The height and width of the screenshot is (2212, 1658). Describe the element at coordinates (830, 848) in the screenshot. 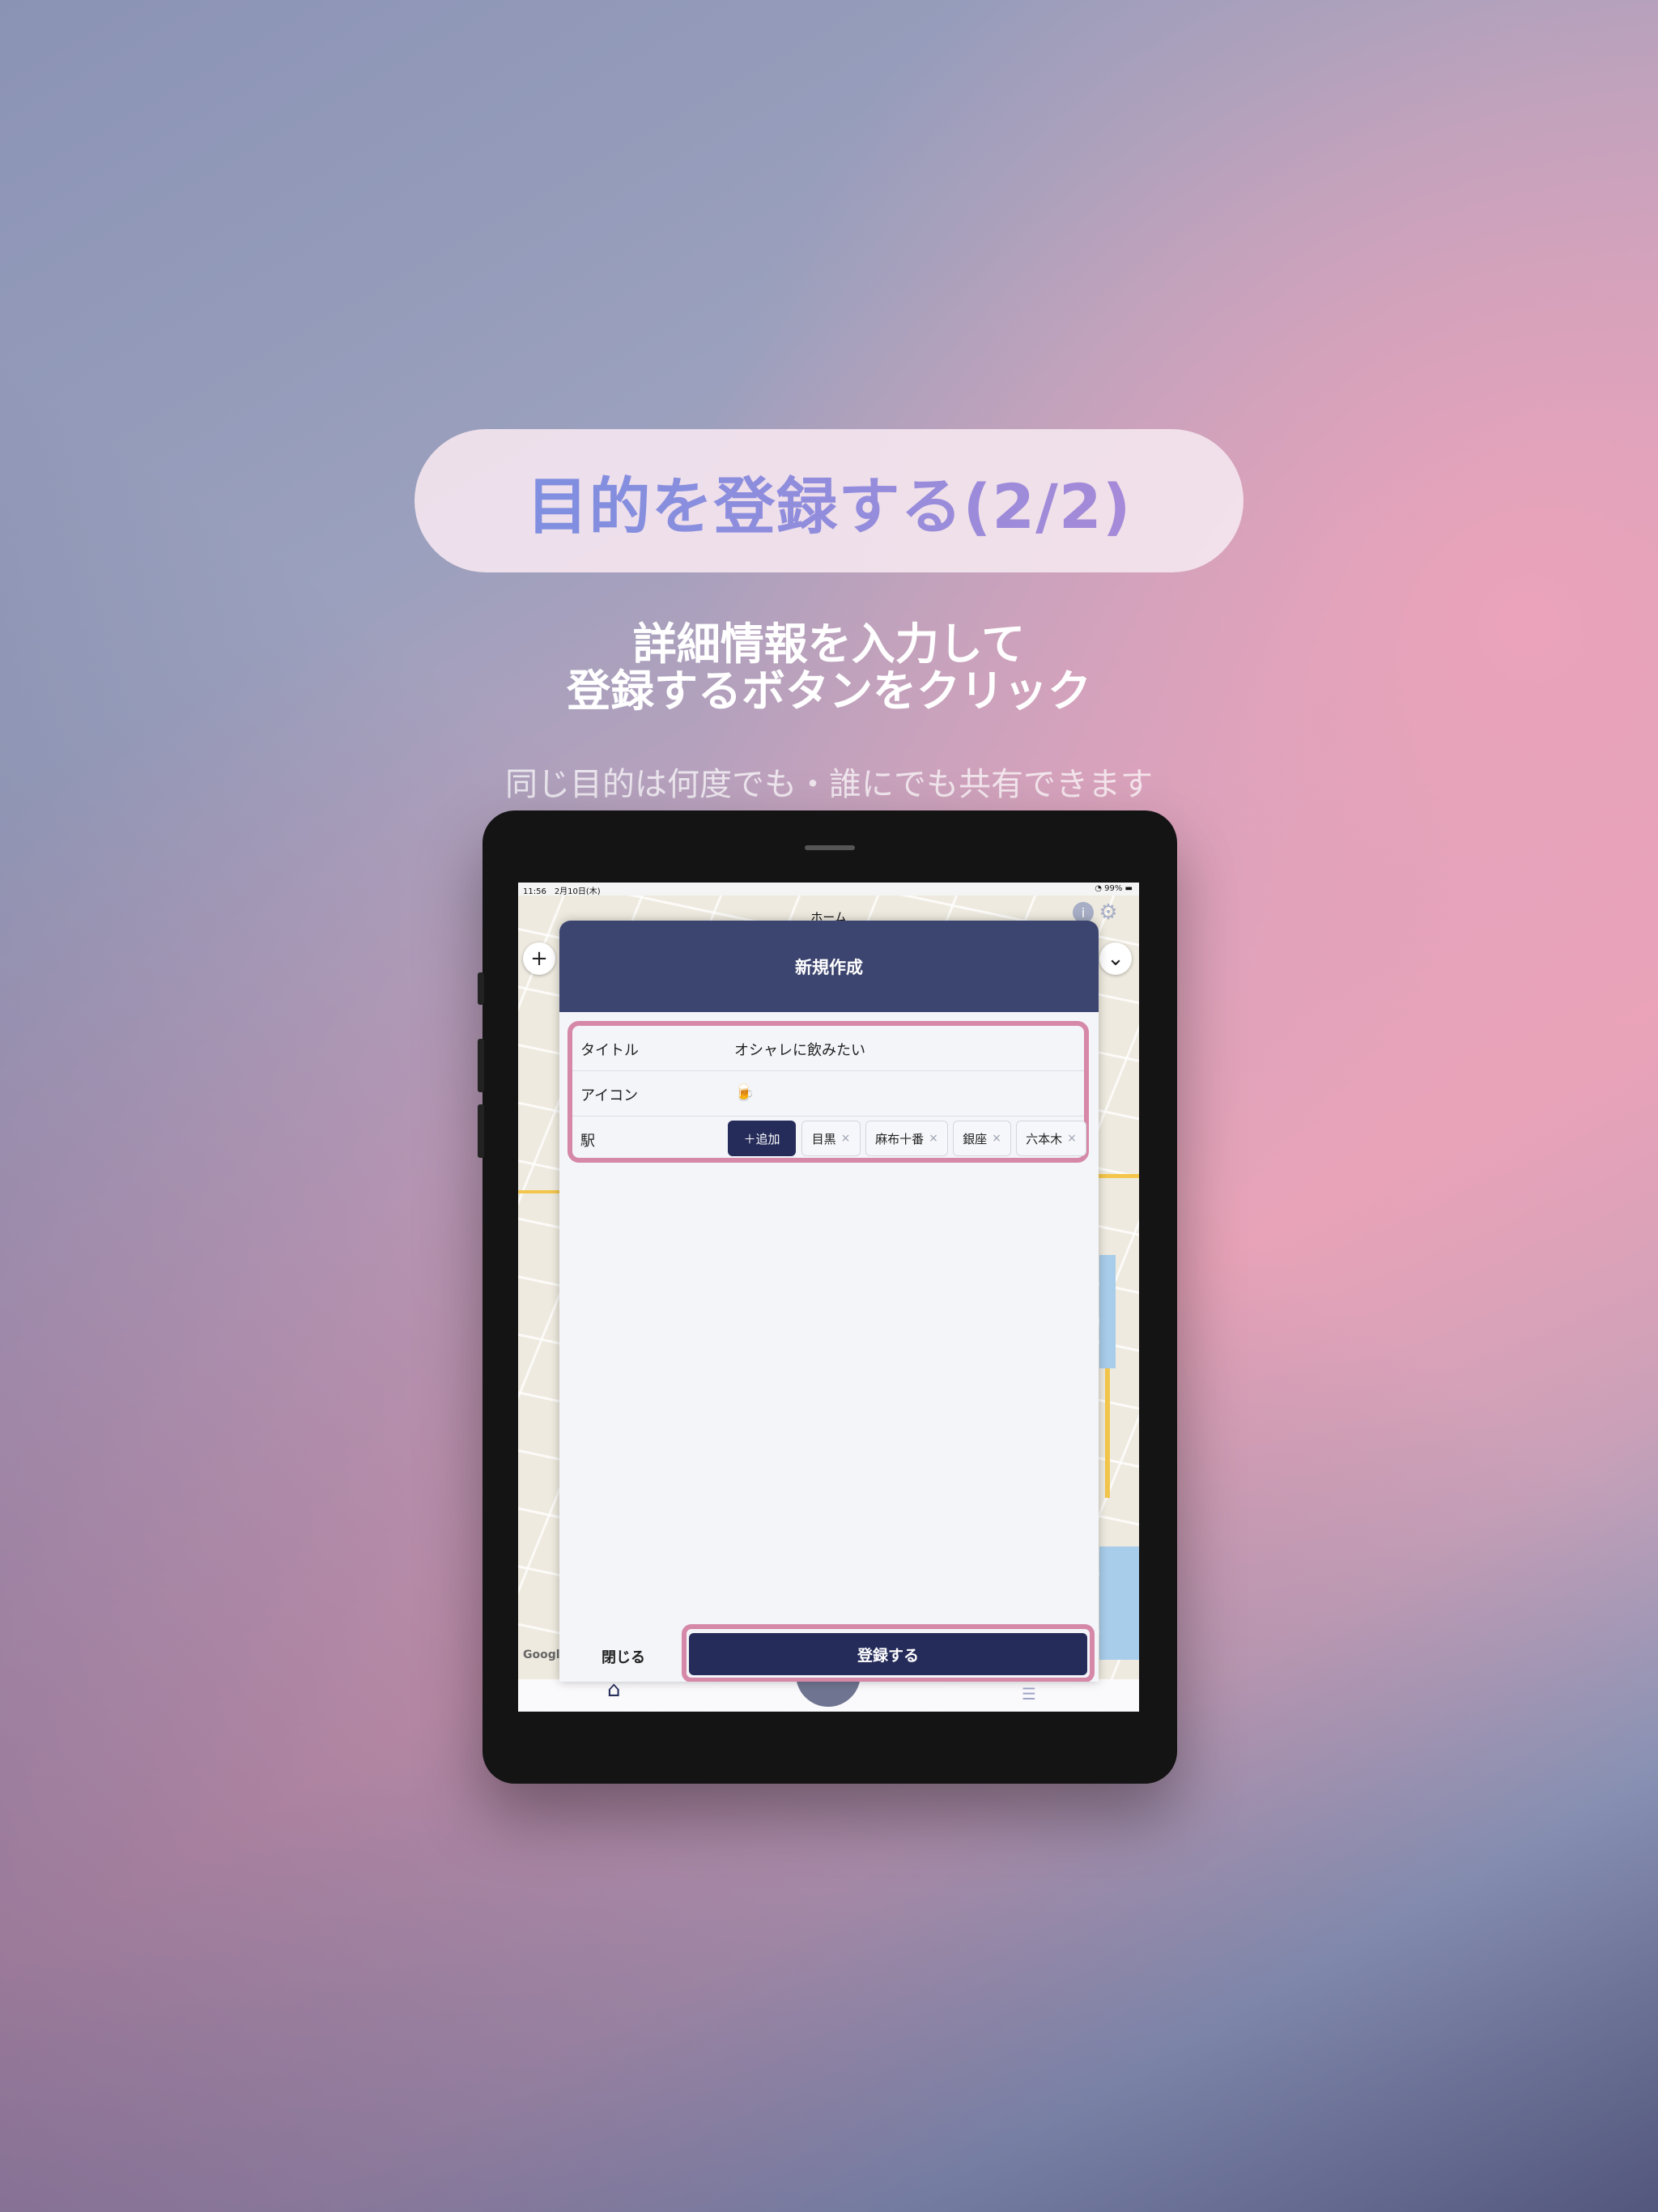

I see `device-notch` at that location.